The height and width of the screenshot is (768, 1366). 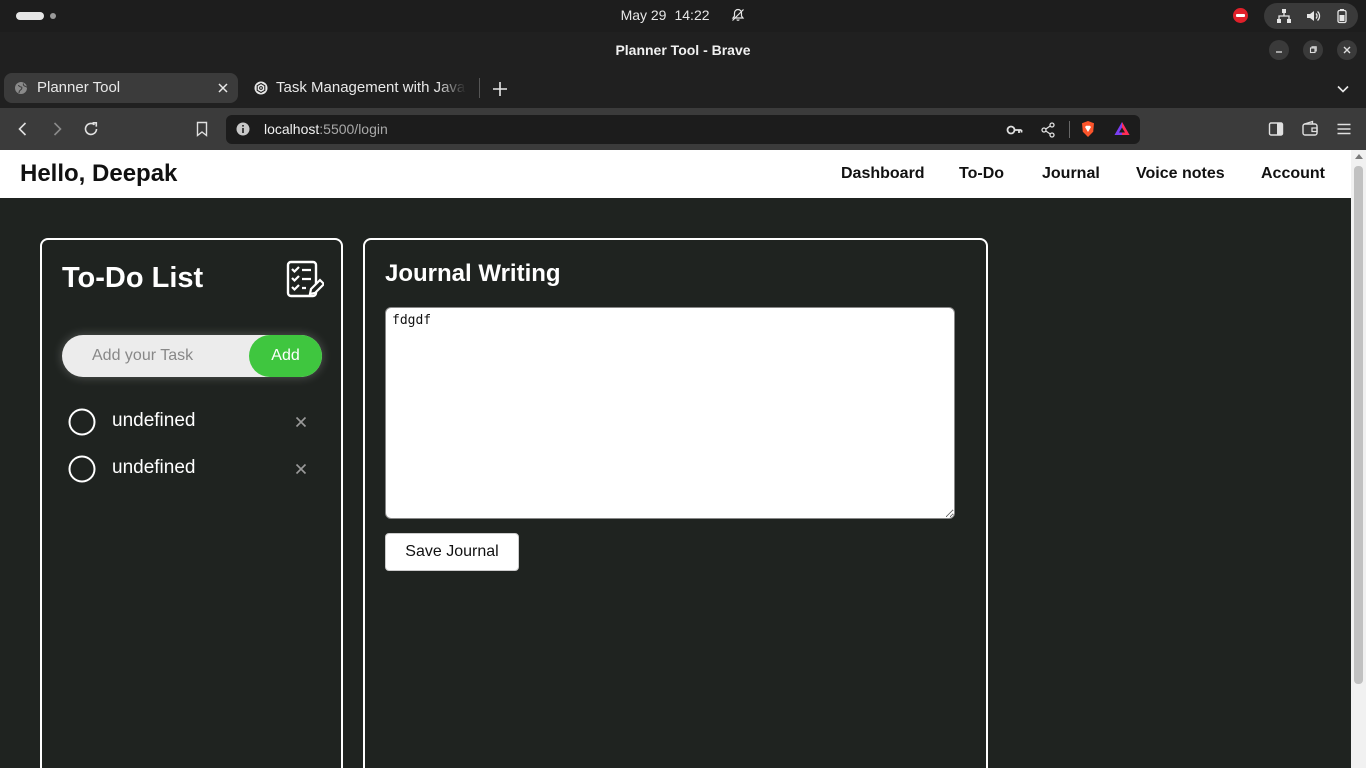 What do you see at coordinates (261, 88) in the screenshot?
I see `chatgpt-icon` at bounding box center [261, 88].